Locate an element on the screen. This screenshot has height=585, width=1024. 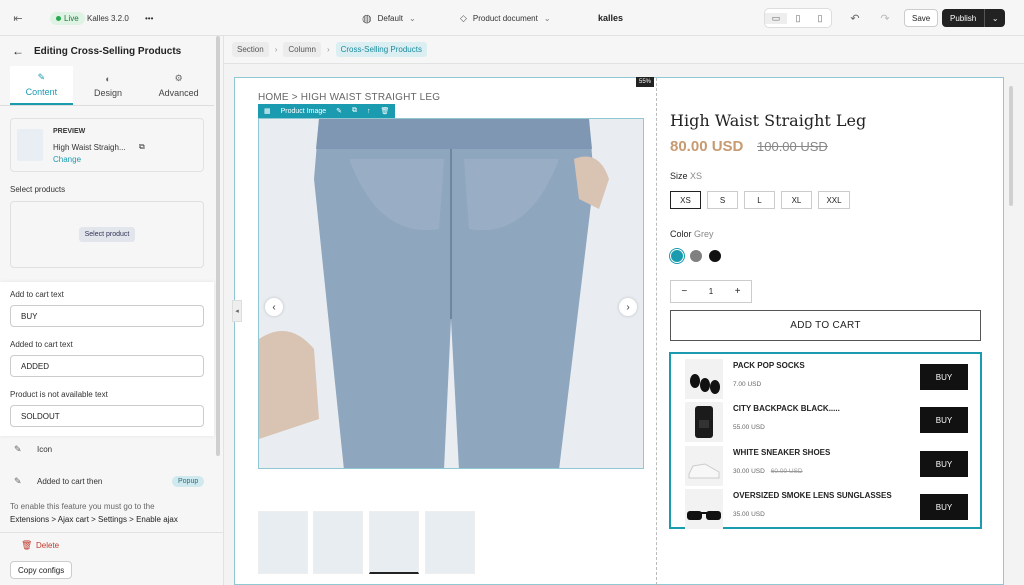
exit-icon: ⇤ is located at coordinates (18, 18).